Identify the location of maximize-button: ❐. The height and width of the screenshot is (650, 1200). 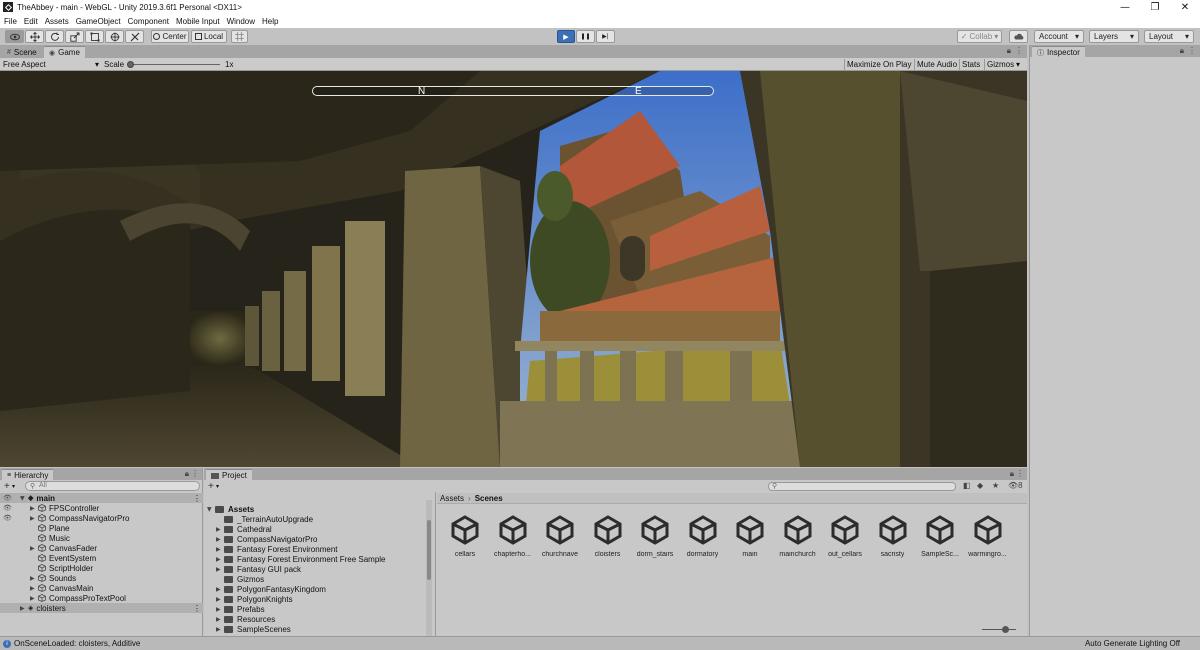
(1155, 7).